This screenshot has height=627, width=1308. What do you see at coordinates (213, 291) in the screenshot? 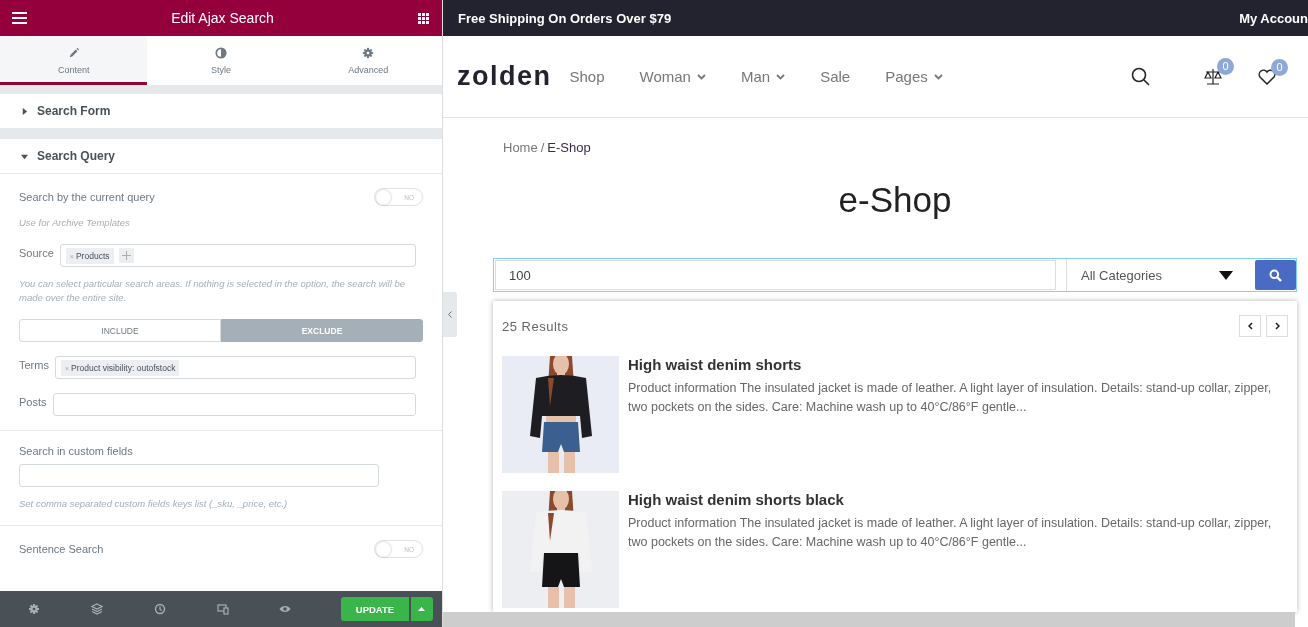
I see `help-text: You can select particular search areas. If nothing is selected in the option, the search will be made over the entire site.` at bounding box center [213, 291].